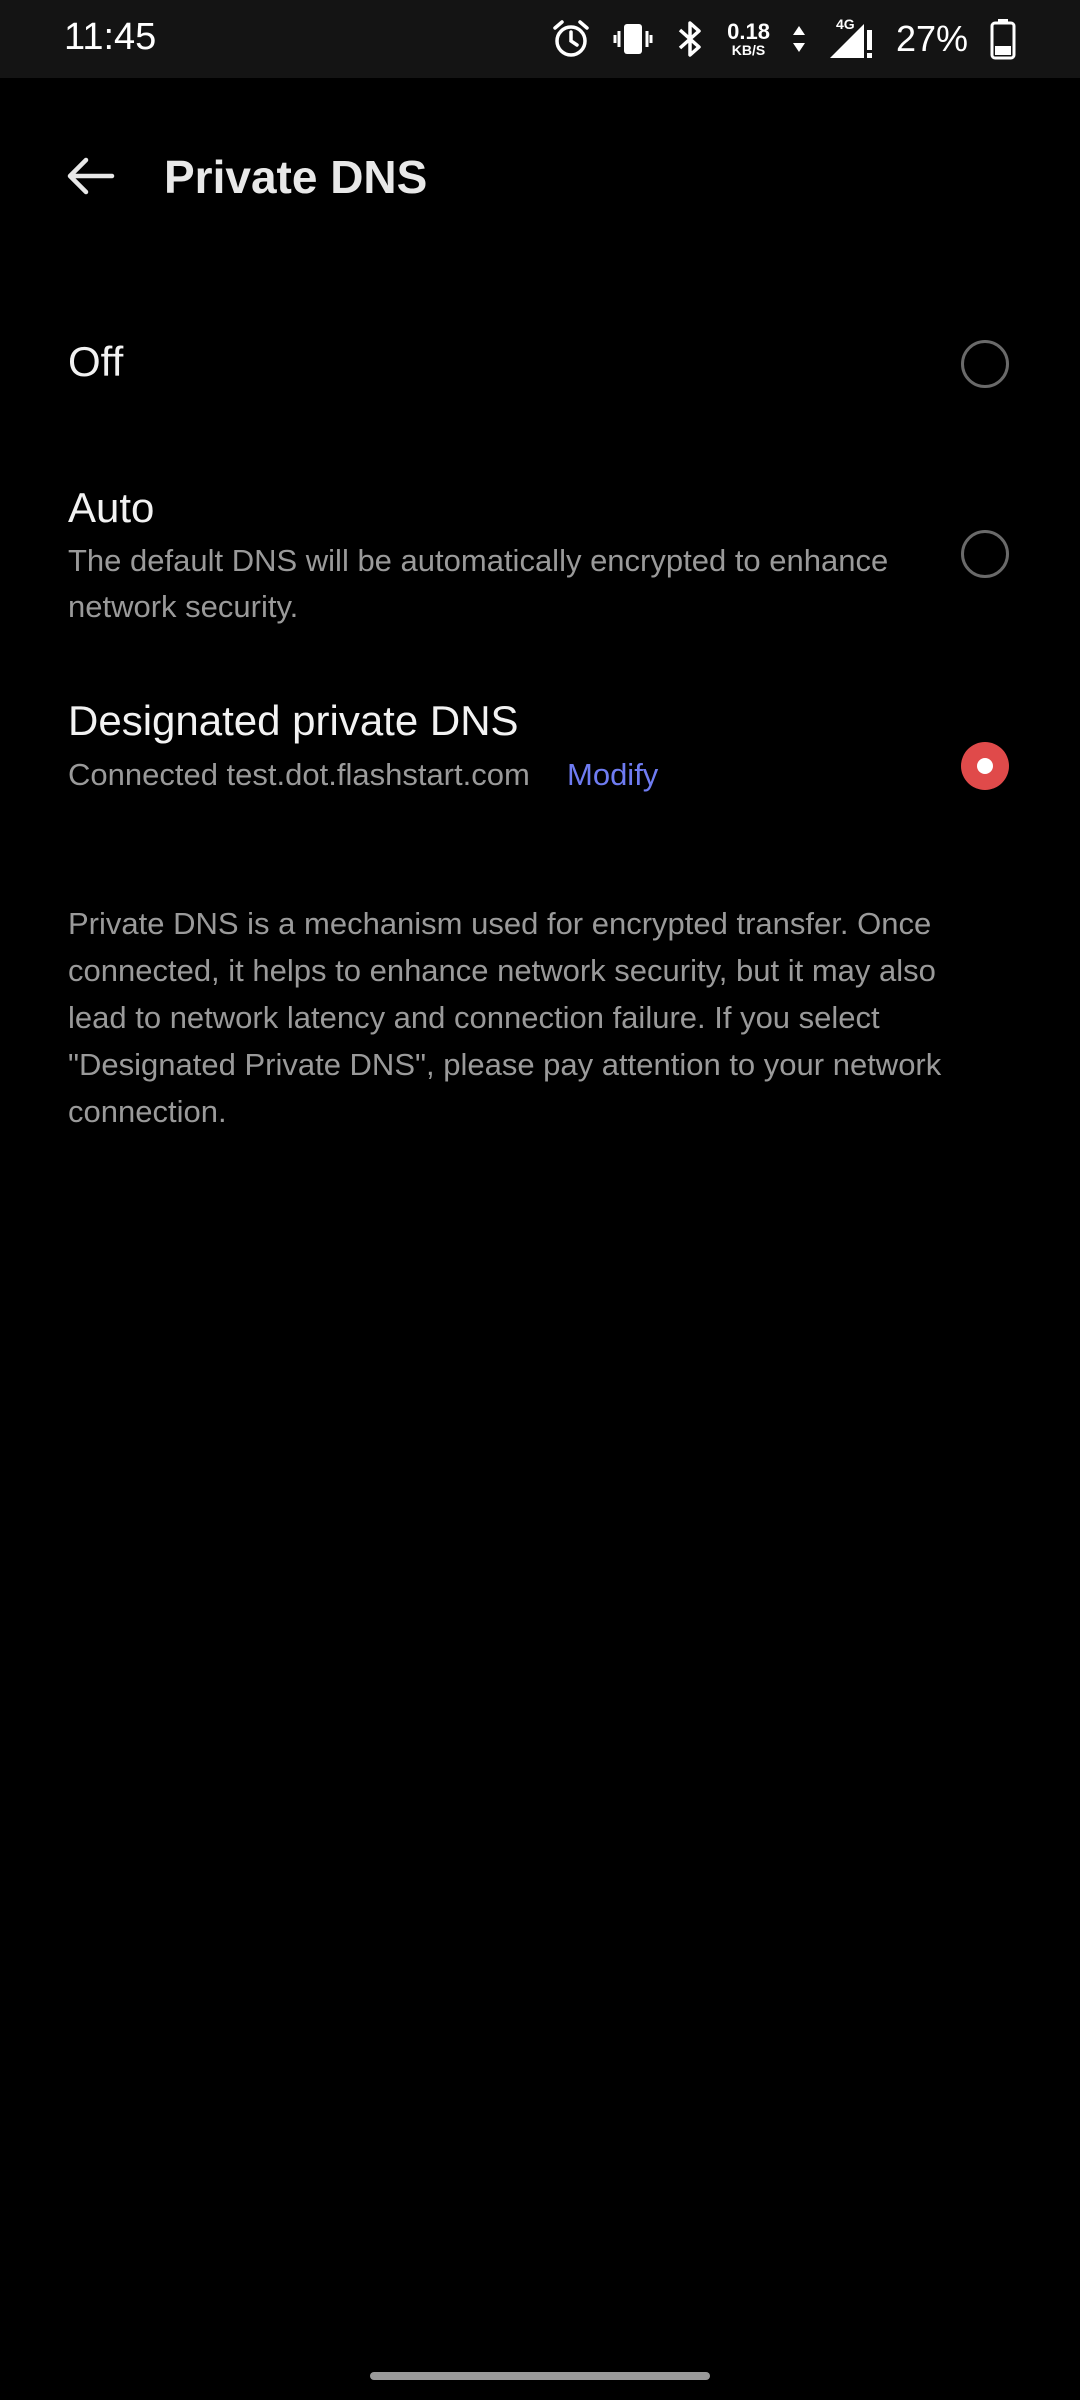 The image size is (1080, 2400). Describe the element at coordinates (110, 37) in the screenshot. I see `status-time: 11:45` at that location.